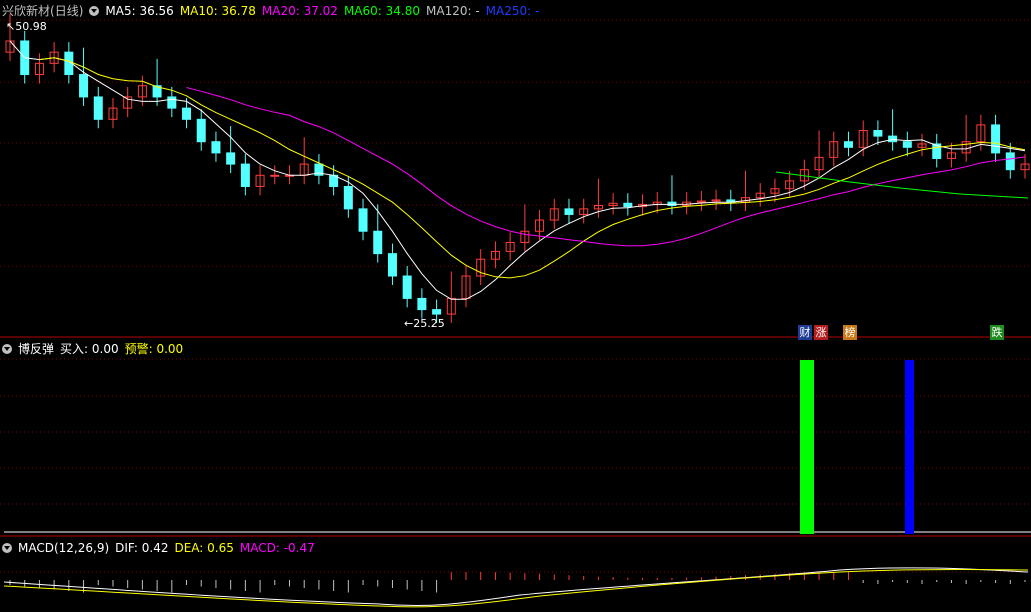  What do you see at coordinates (26, 11) in the screenshot?
I see `stock-name: 兴欣新材` at bounding box center [26, 11].